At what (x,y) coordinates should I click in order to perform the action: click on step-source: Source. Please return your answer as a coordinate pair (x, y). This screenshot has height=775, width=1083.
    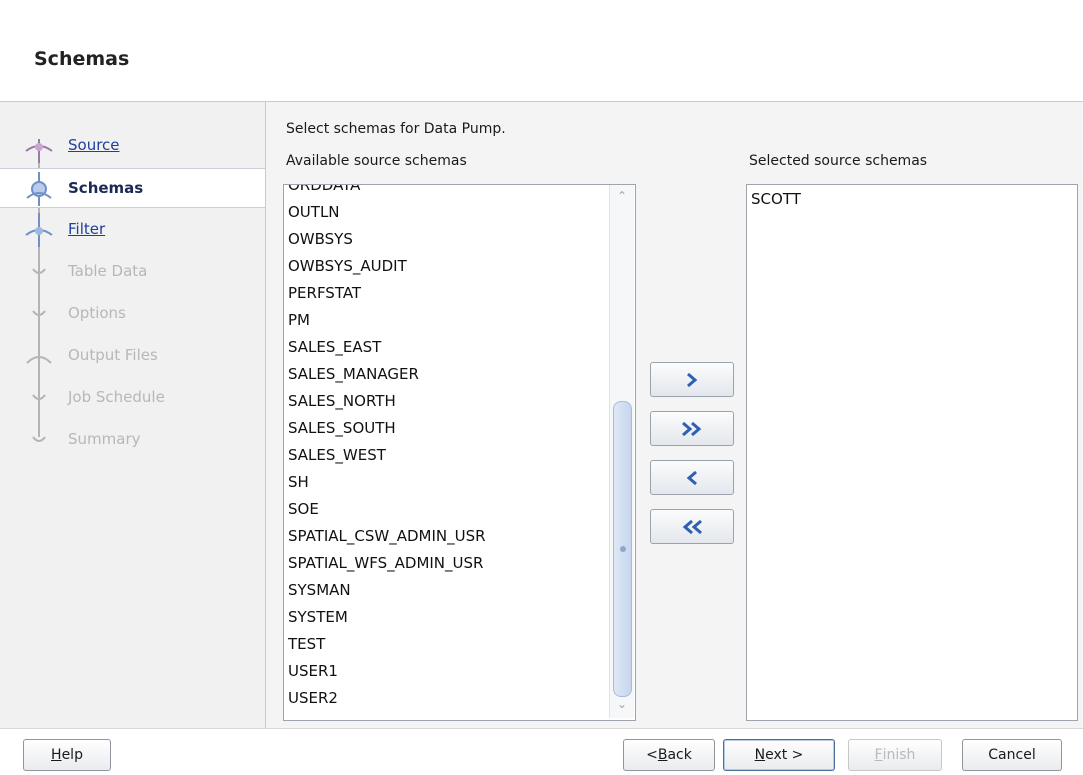
    Looking at the image, I should click on (132, 146).